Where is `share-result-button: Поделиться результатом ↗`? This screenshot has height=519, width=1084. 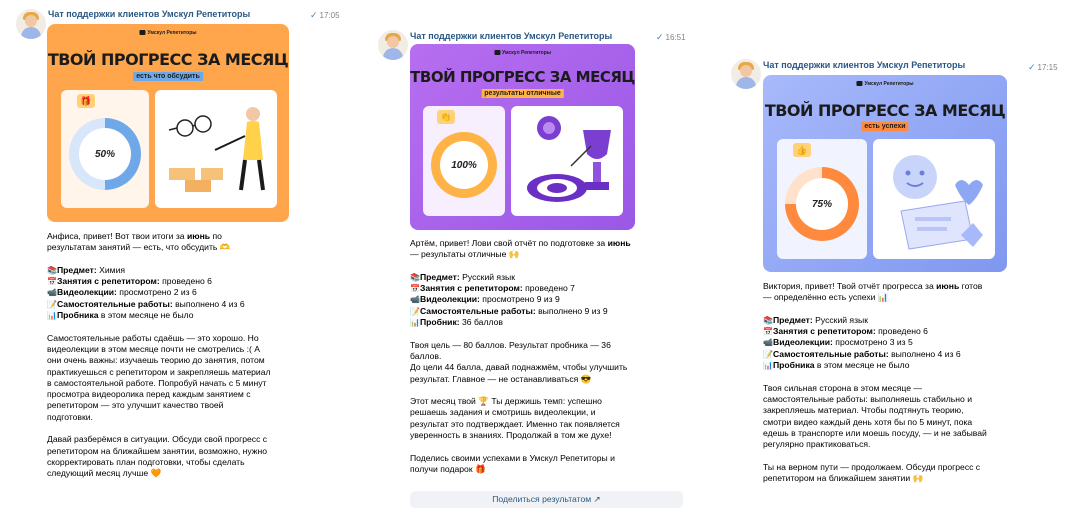
share-result-button: Поделиться результатом ↗ is located at coordinates (546, 499).